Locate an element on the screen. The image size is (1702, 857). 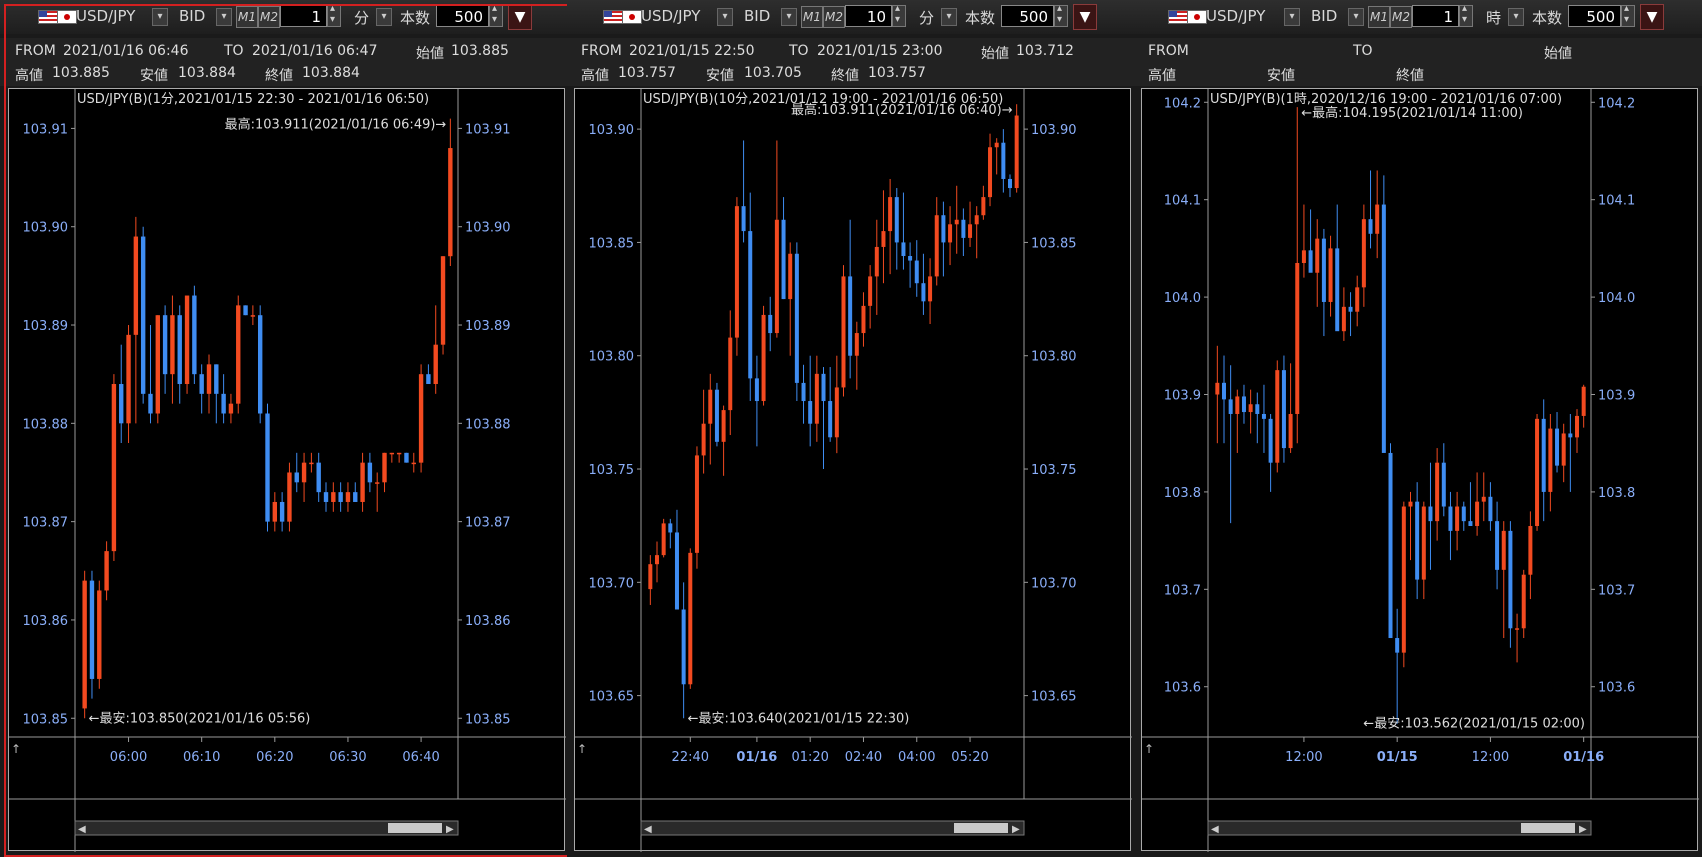
open-label: 始値 is located at coordinates (1558, 54).